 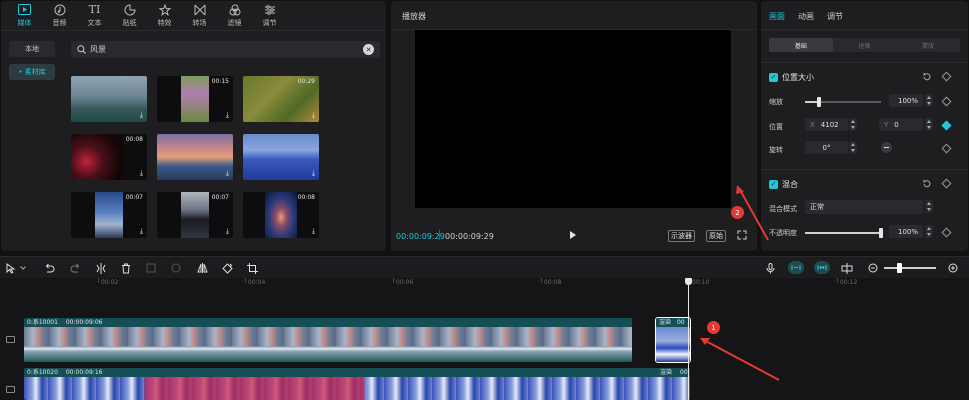 I want to click on blend-mode-stepper, so click(x=929, y=206).